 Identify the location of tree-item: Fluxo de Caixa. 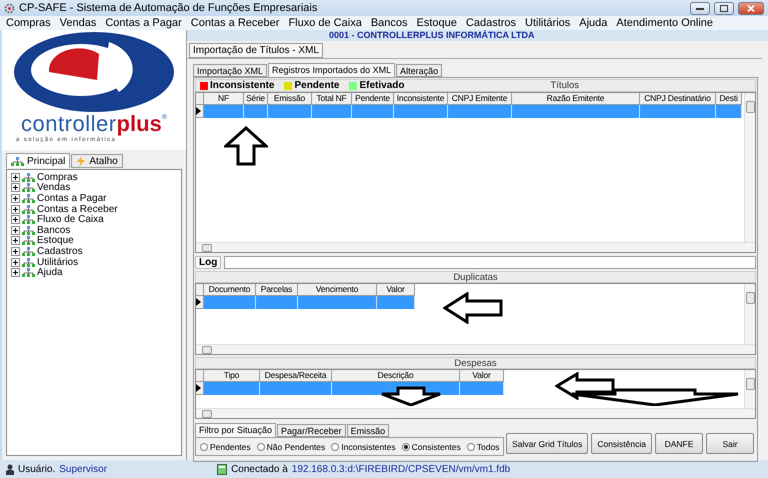
(94, 219).